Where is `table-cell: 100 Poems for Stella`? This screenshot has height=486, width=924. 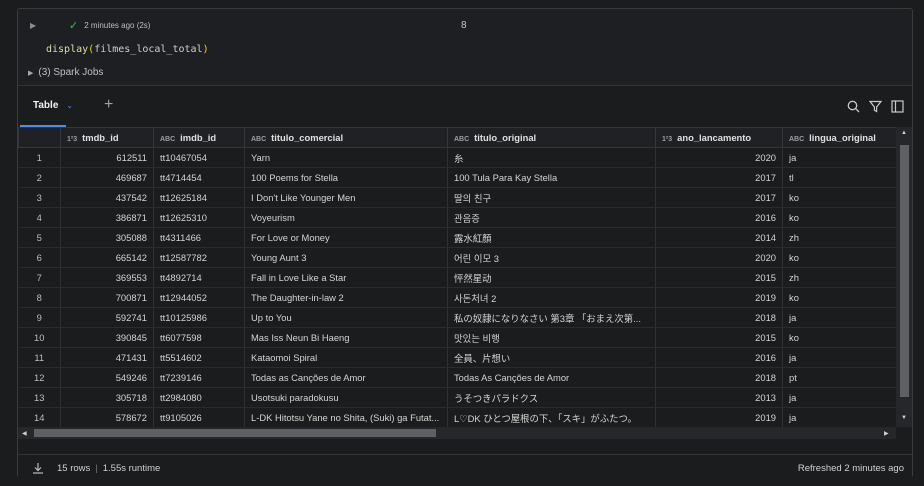
table-cell: 100 Poems for Stella is located at coordinates (346, 177).